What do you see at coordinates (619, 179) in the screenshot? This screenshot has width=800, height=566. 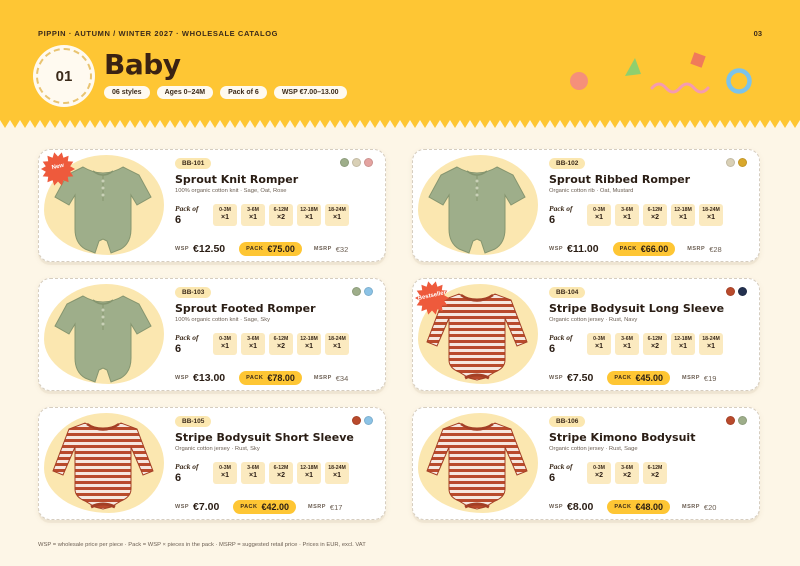 I see `product-name: Sprout Ribbed Romper` at bounding box center [619, 179].